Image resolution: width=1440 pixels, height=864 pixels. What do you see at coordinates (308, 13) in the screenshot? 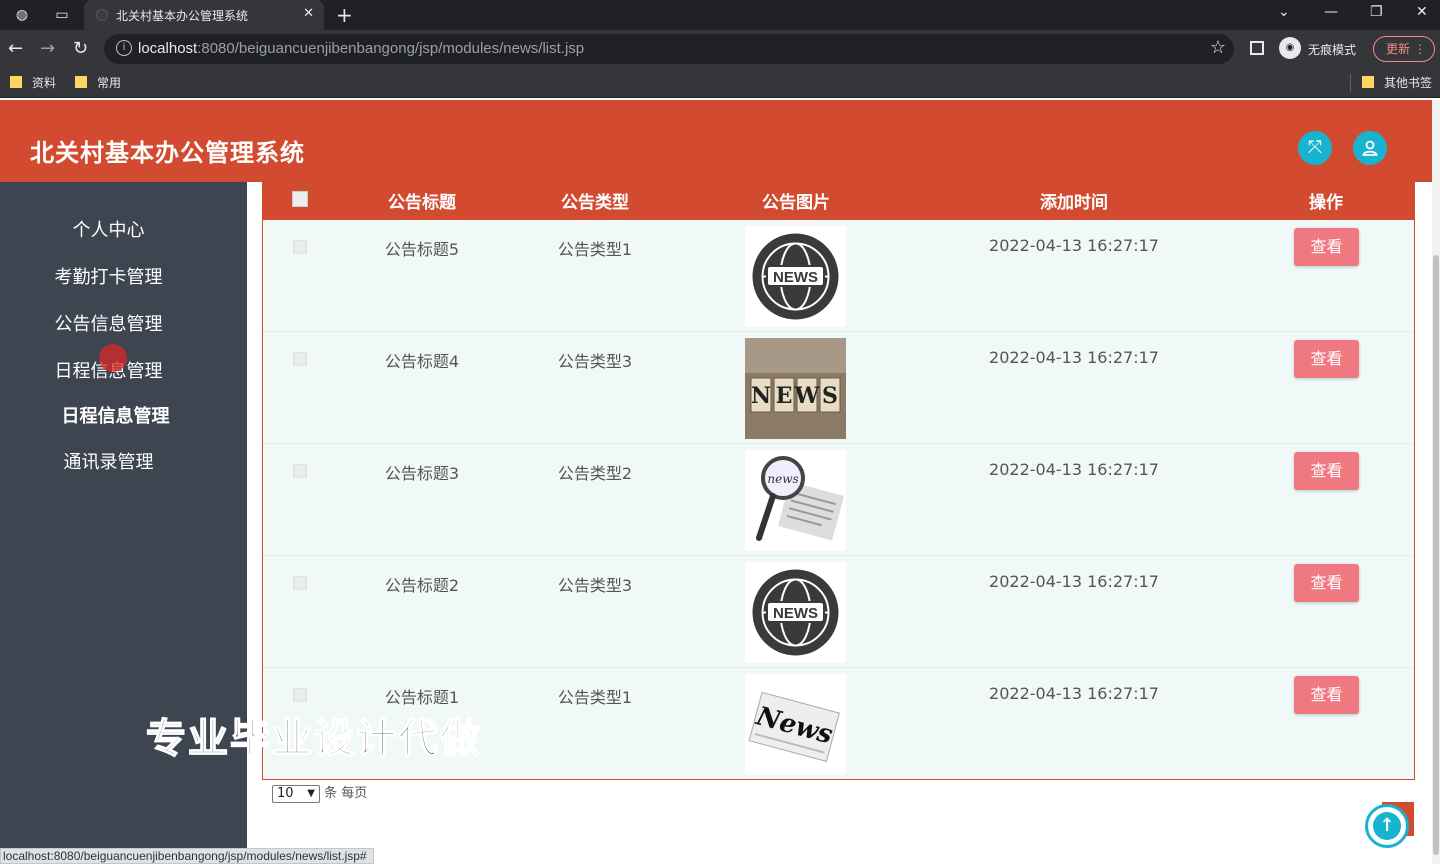
I see `close-tab-icon: ✕` at bounding box center [308, 13].